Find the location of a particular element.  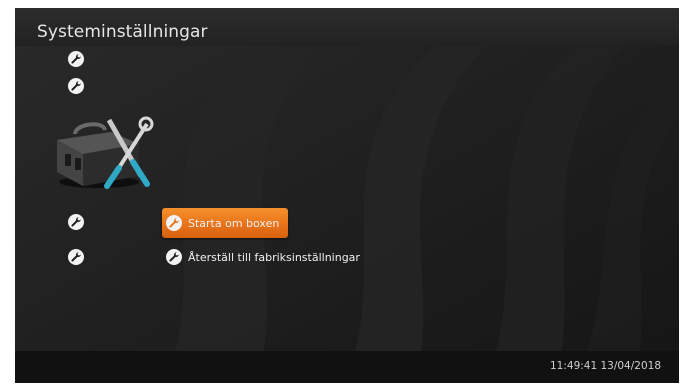

toolbox-icon is located at coordinates (105, 152).